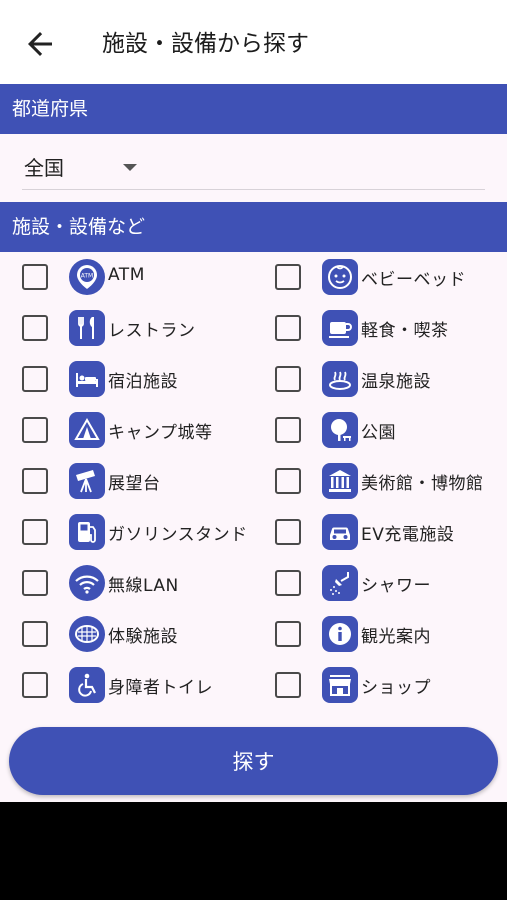 This screenshot has width=507, height=900. What do you see at coordinates (87, 685) in the screenshot?
I see `wheelchair-icon` at bounding box center [87, 685].